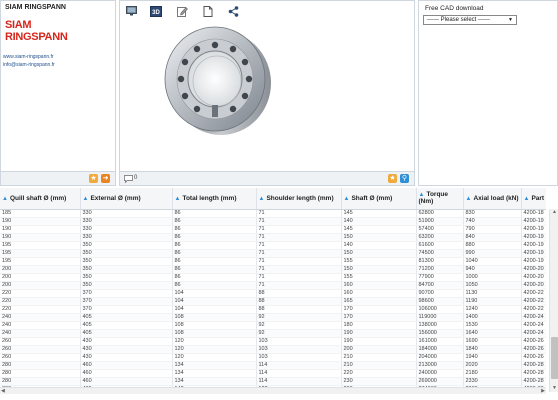  What do you see at coordinates (273, 381) in the screenshot?
I see `table-row: 280 460 134 114 230 269000 2330 4200-28` at bounding box center [273, 381].